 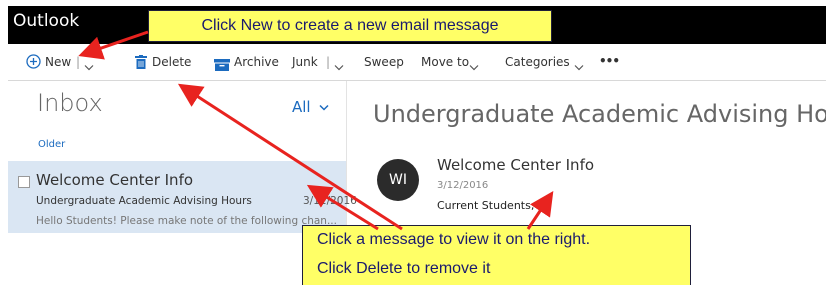 I want to click on arrow-to-delete, so click(x=290, y=157).